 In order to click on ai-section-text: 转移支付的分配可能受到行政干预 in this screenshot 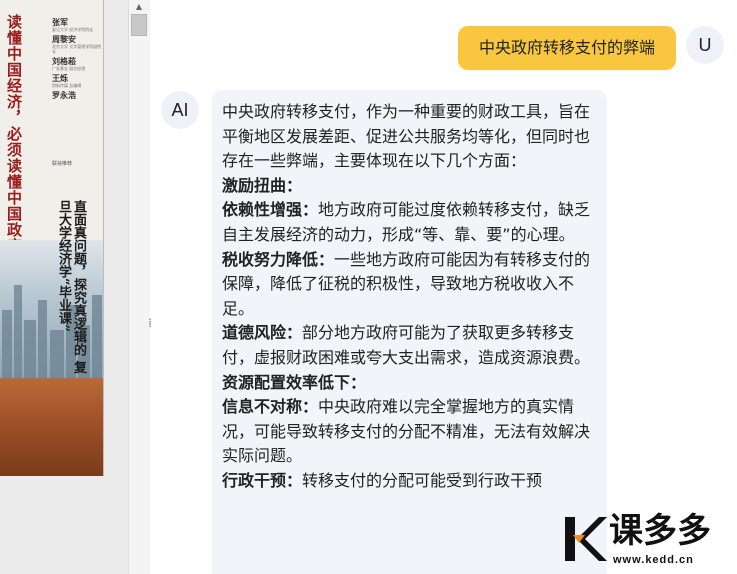, I will do `click(422, 480)`.